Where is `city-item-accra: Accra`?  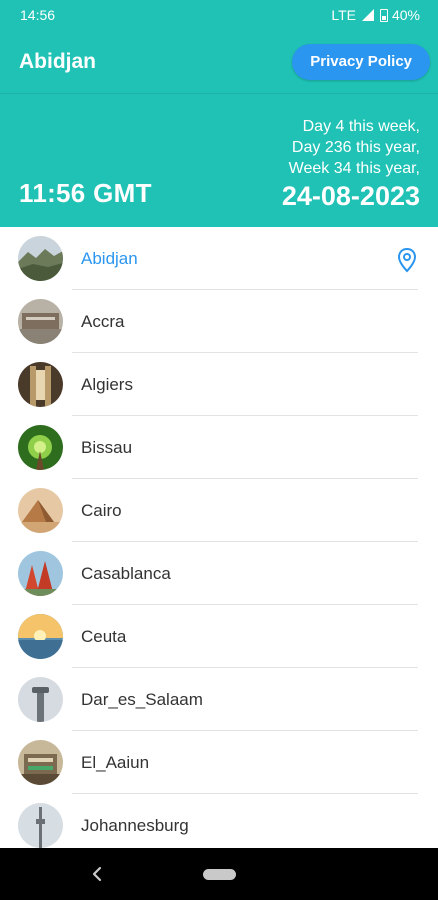
city-item-accra: Accra is located at coordinates (219, 321).